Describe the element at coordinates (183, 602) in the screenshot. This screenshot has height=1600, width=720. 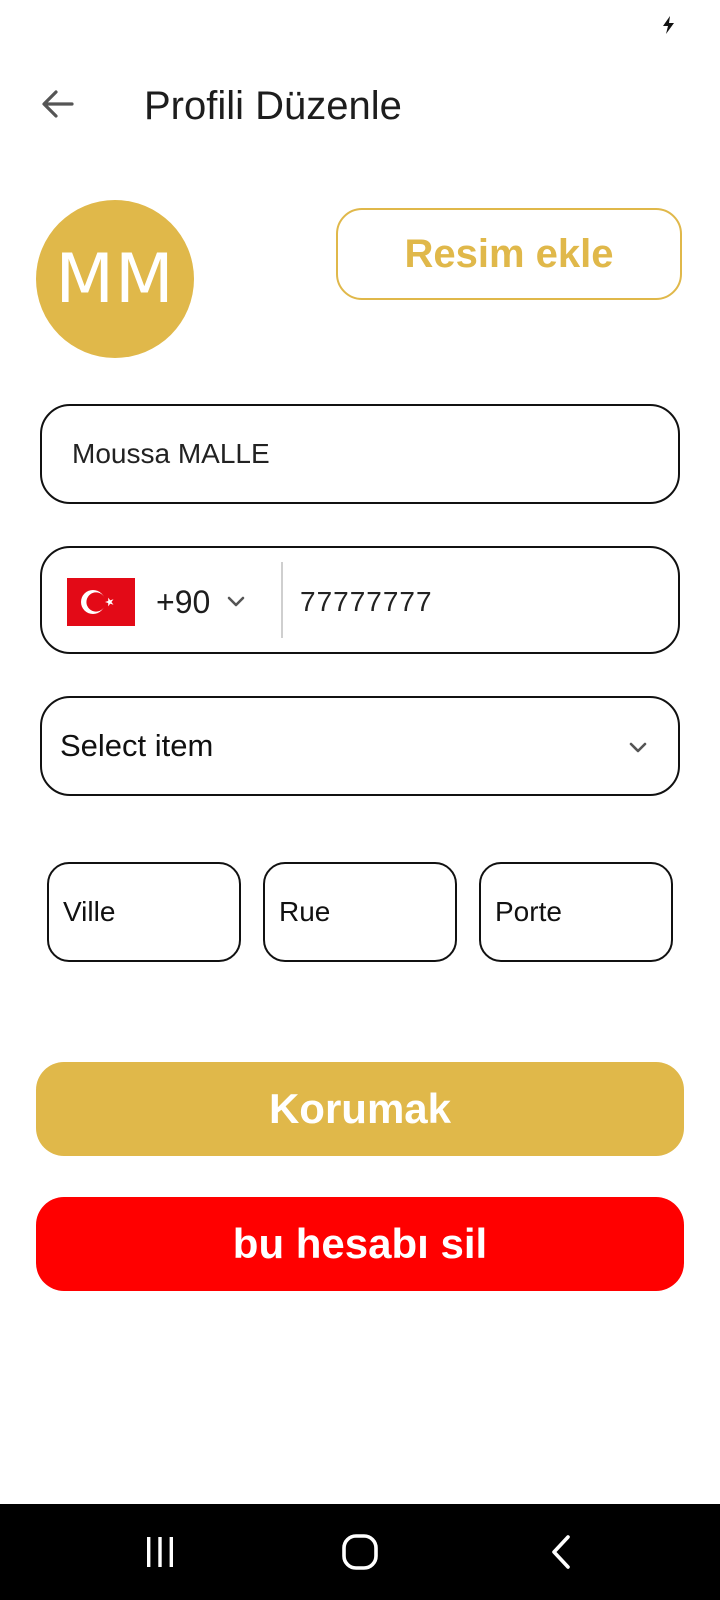
I see `country-code: +90` at that location.